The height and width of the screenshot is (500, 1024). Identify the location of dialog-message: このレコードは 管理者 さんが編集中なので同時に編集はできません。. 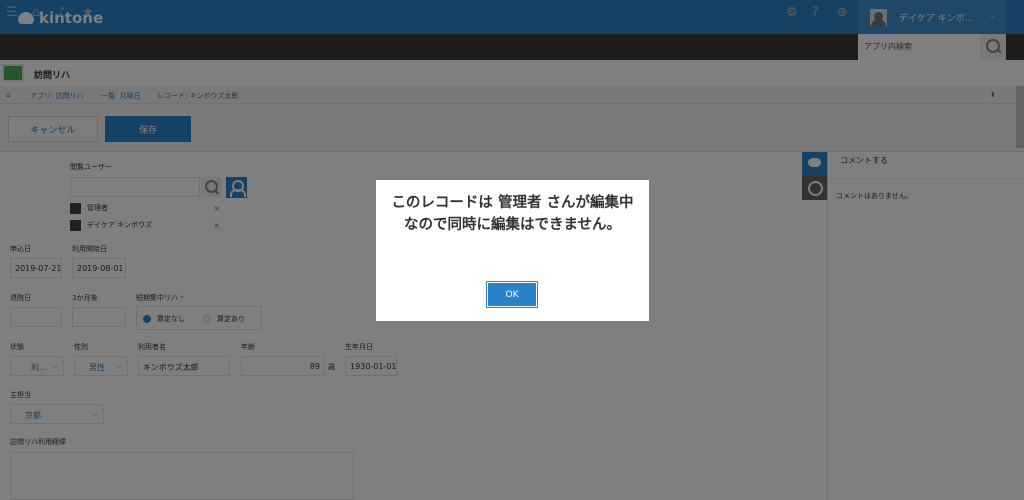
(512, 214).